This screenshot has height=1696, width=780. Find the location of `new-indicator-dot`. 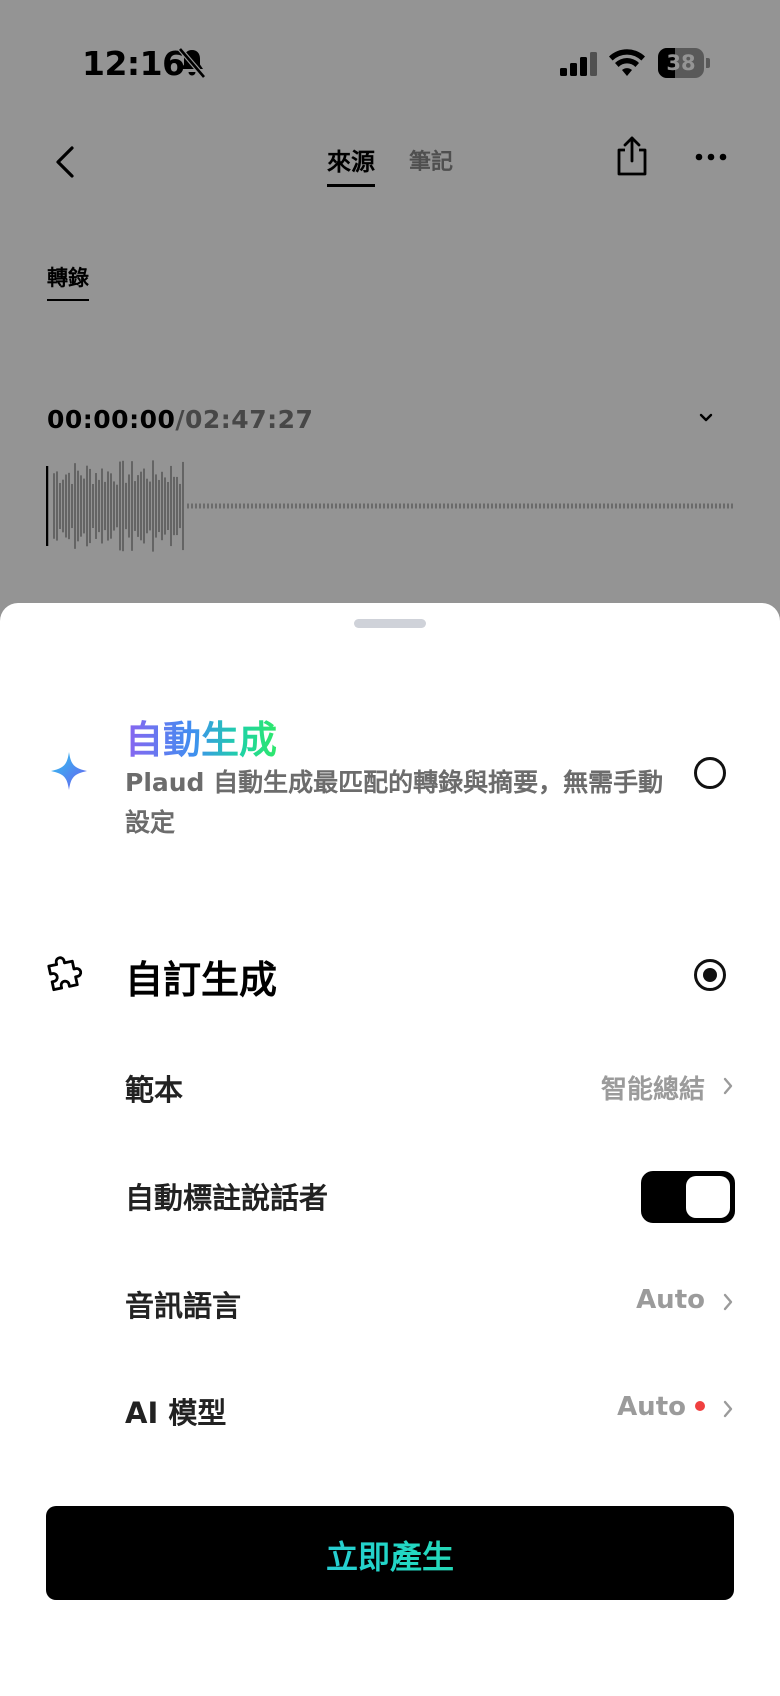

new-indicator-dot is located at coordinates (700, 1405).